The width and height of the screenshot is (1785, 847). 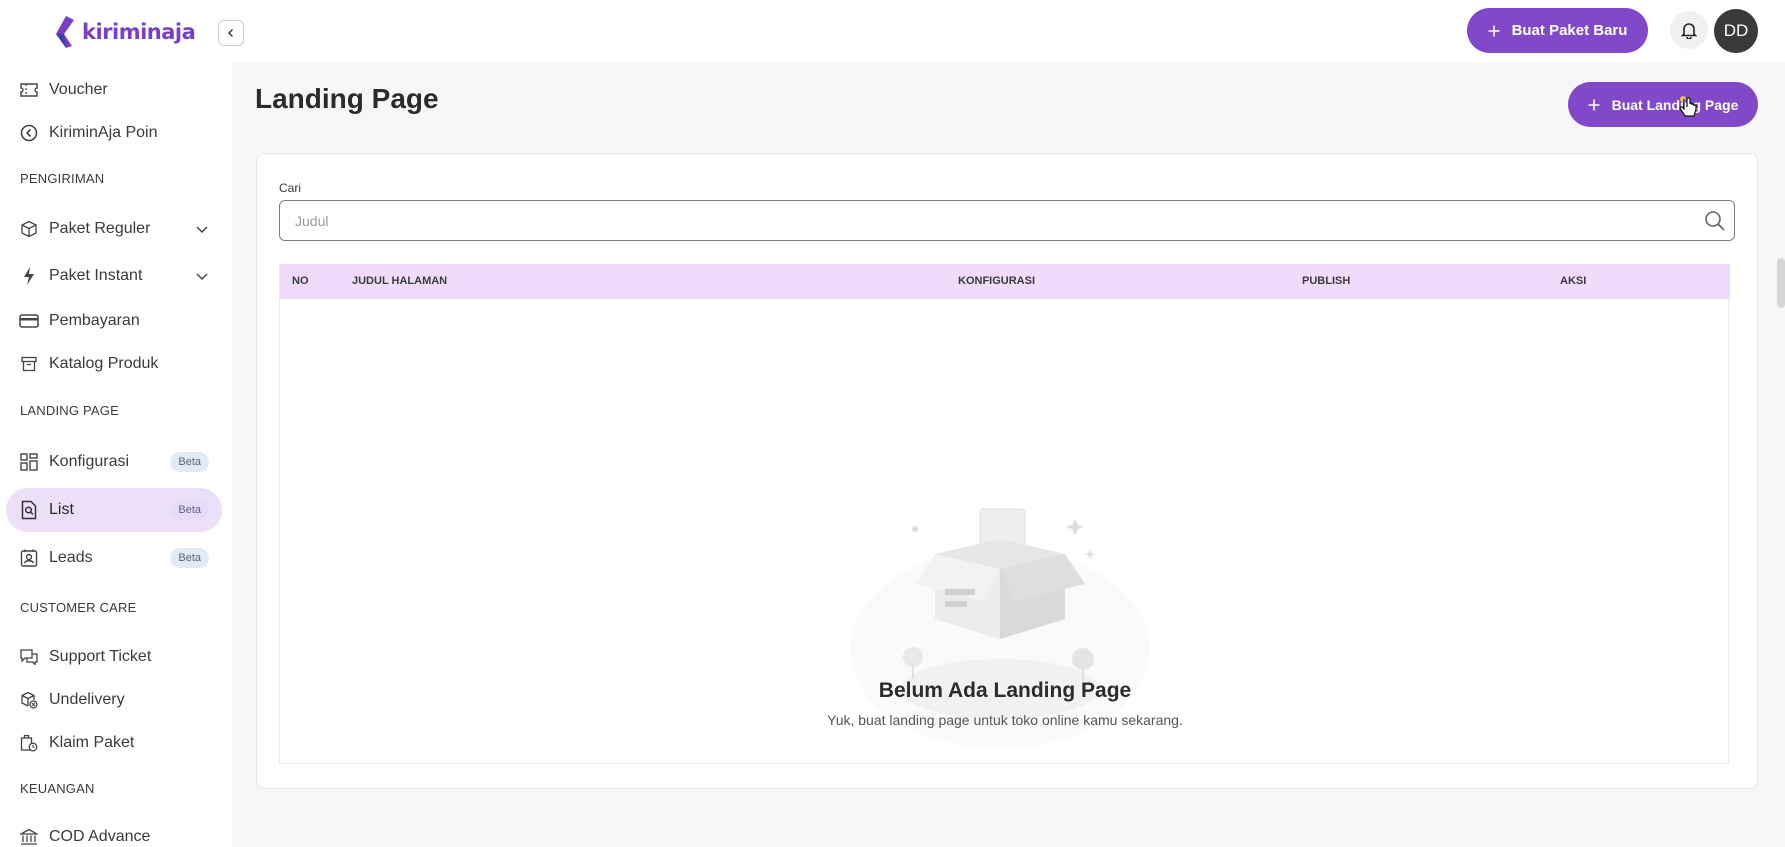 What do you see at coordinates (996, 281) in the screenshot?
I see `column-header-konfigurasi: KONFIGURASI` at bounding box center [996, 281].